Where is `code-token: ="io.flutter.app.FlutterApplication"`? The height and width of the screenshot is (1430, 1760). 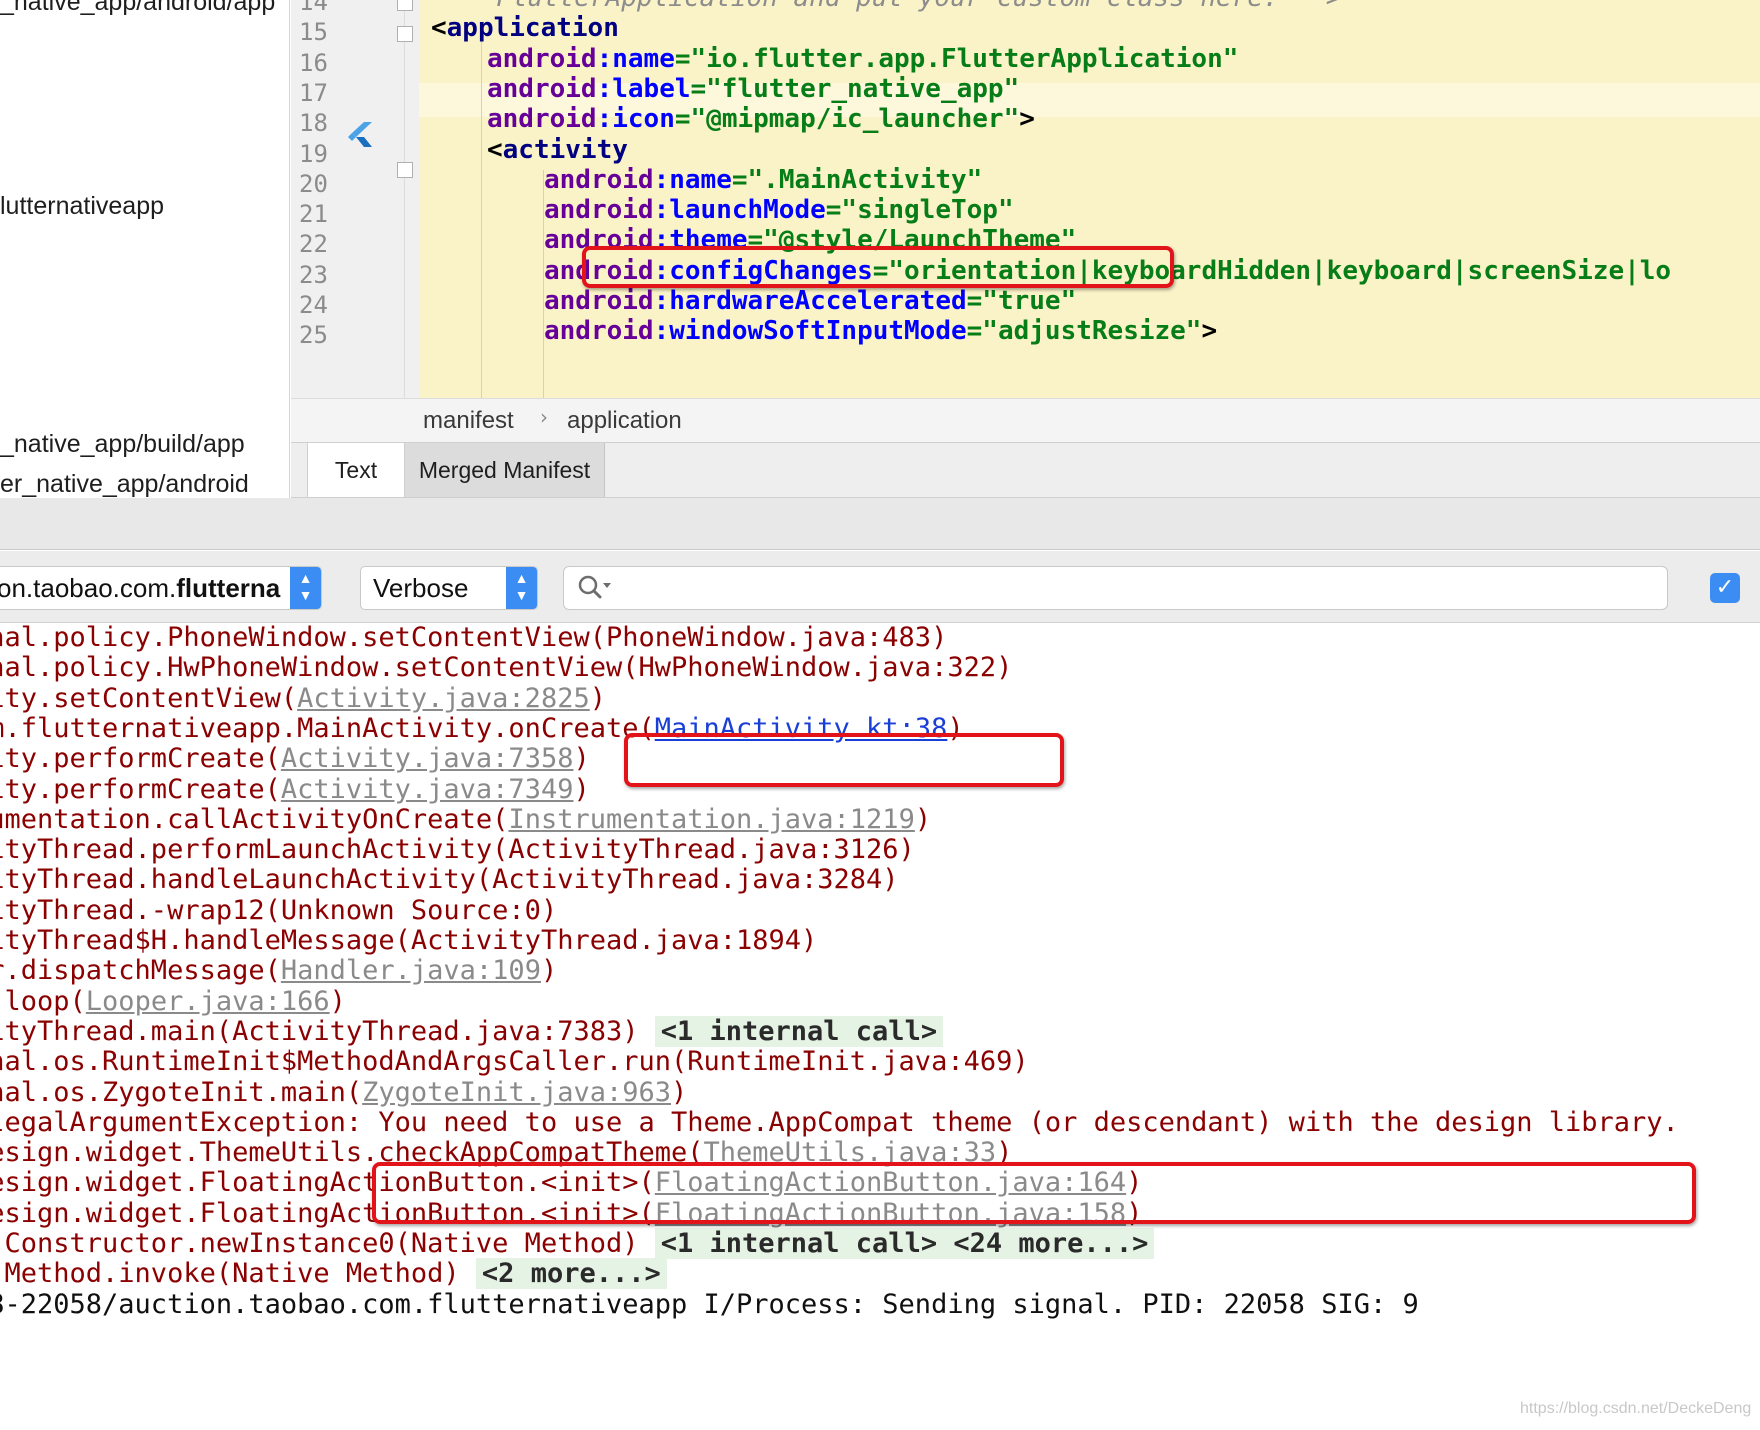 code-token: ="io.flutter.app.FlutterApplication" is located at coordinates (956, 58).